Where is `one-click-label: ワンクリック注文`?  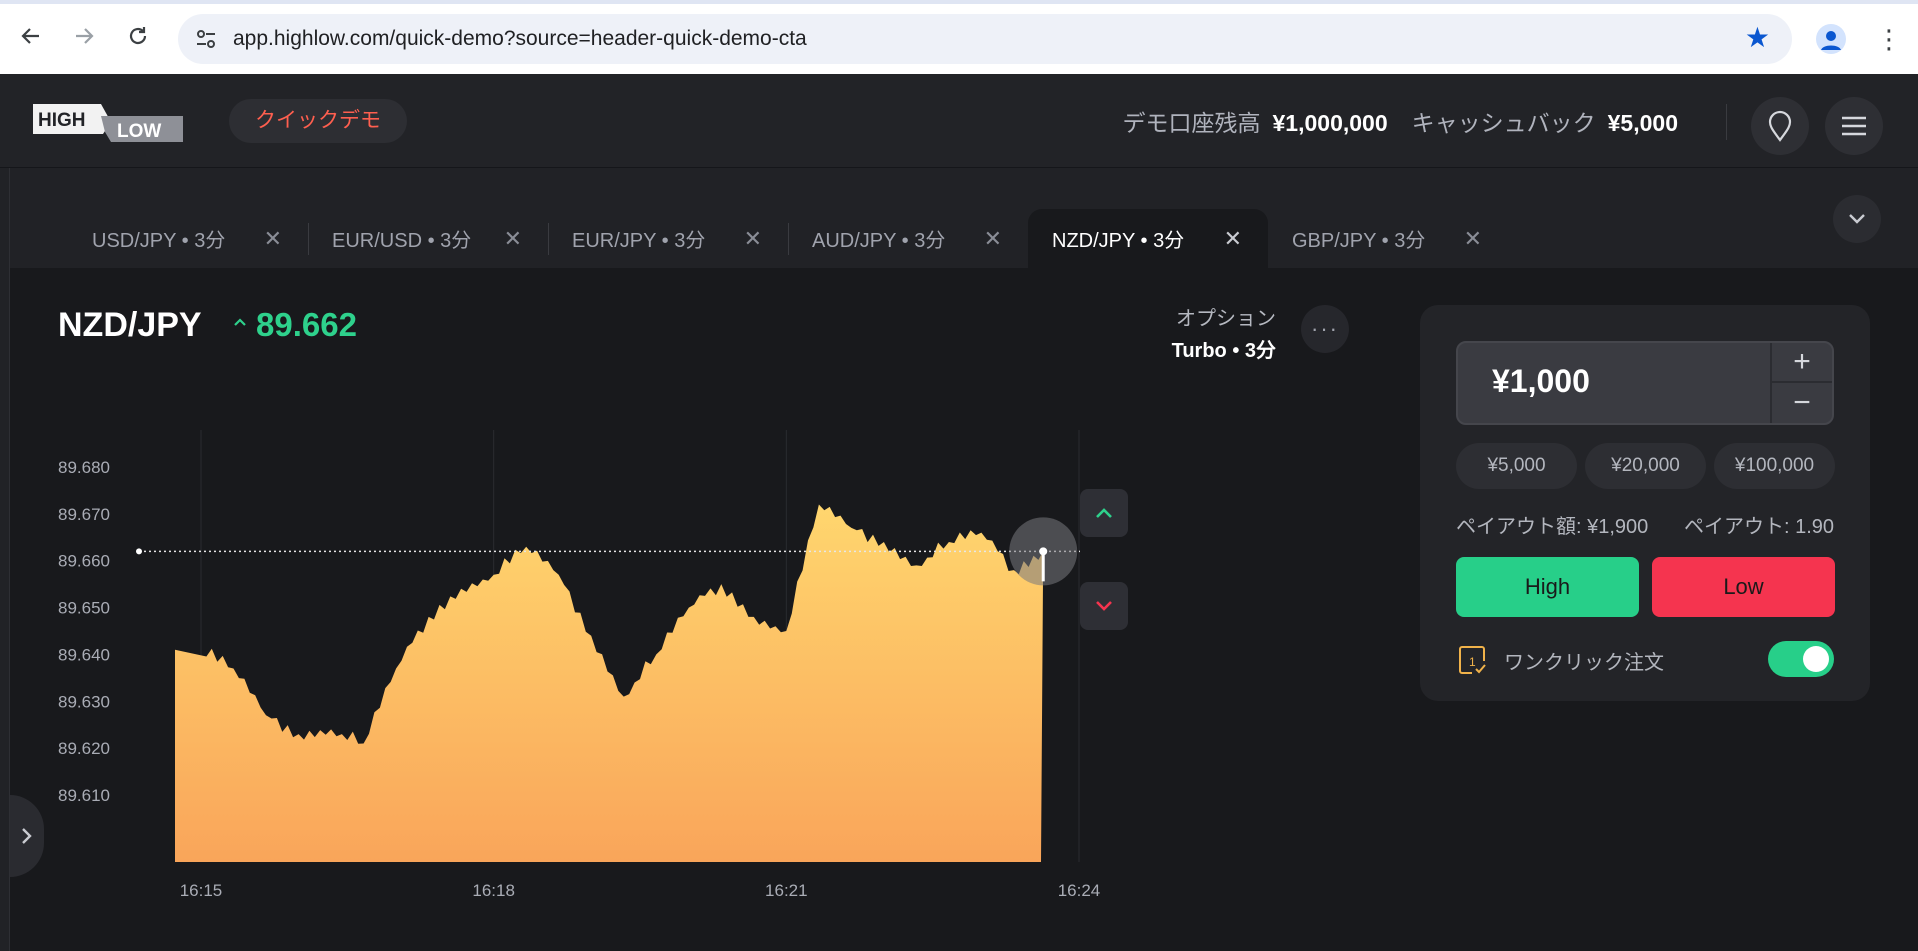
one-click-label: ワンクリック注文 is located at coordinates (1584, 663).